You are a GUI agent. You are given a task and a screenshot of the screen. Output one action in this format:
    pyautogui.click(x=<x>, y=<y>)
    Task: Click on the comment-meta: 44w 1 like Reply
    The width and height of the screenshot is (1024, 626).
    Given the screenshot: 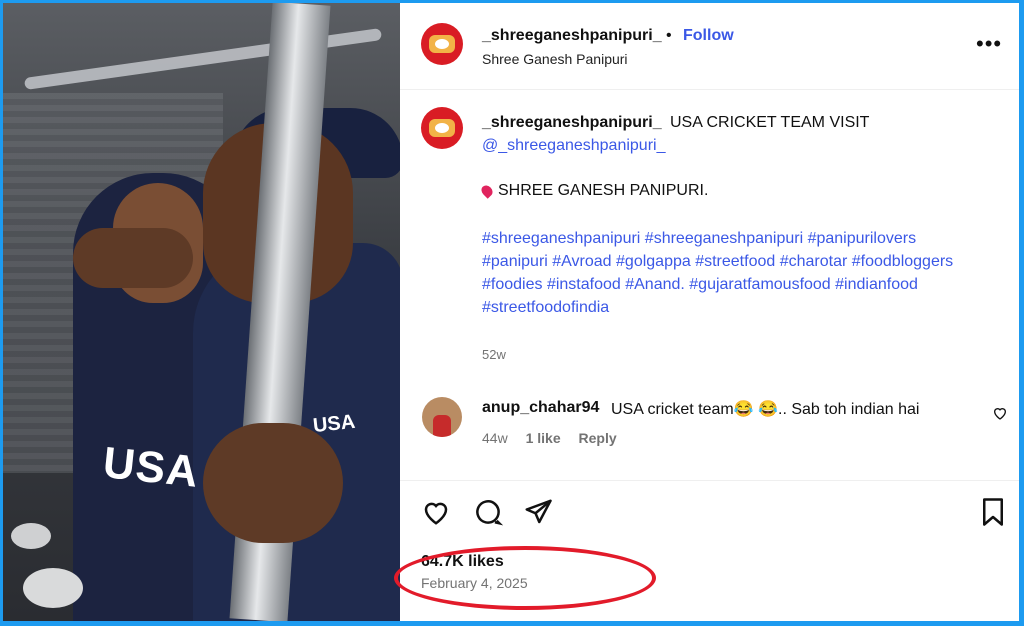 What is the action you would take?
    pyautogui.click(x=556, y=438)
    